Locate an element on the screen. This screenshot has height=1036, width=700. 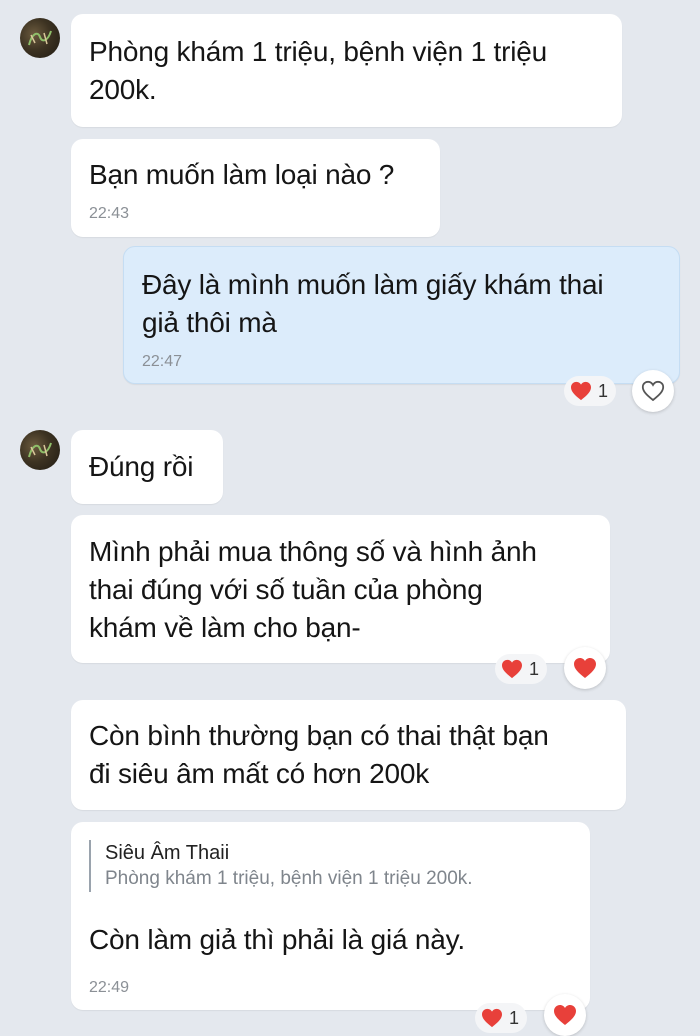
message-text: Còn làm giả thì phải là giá này. is located at coordinates (277, 939).